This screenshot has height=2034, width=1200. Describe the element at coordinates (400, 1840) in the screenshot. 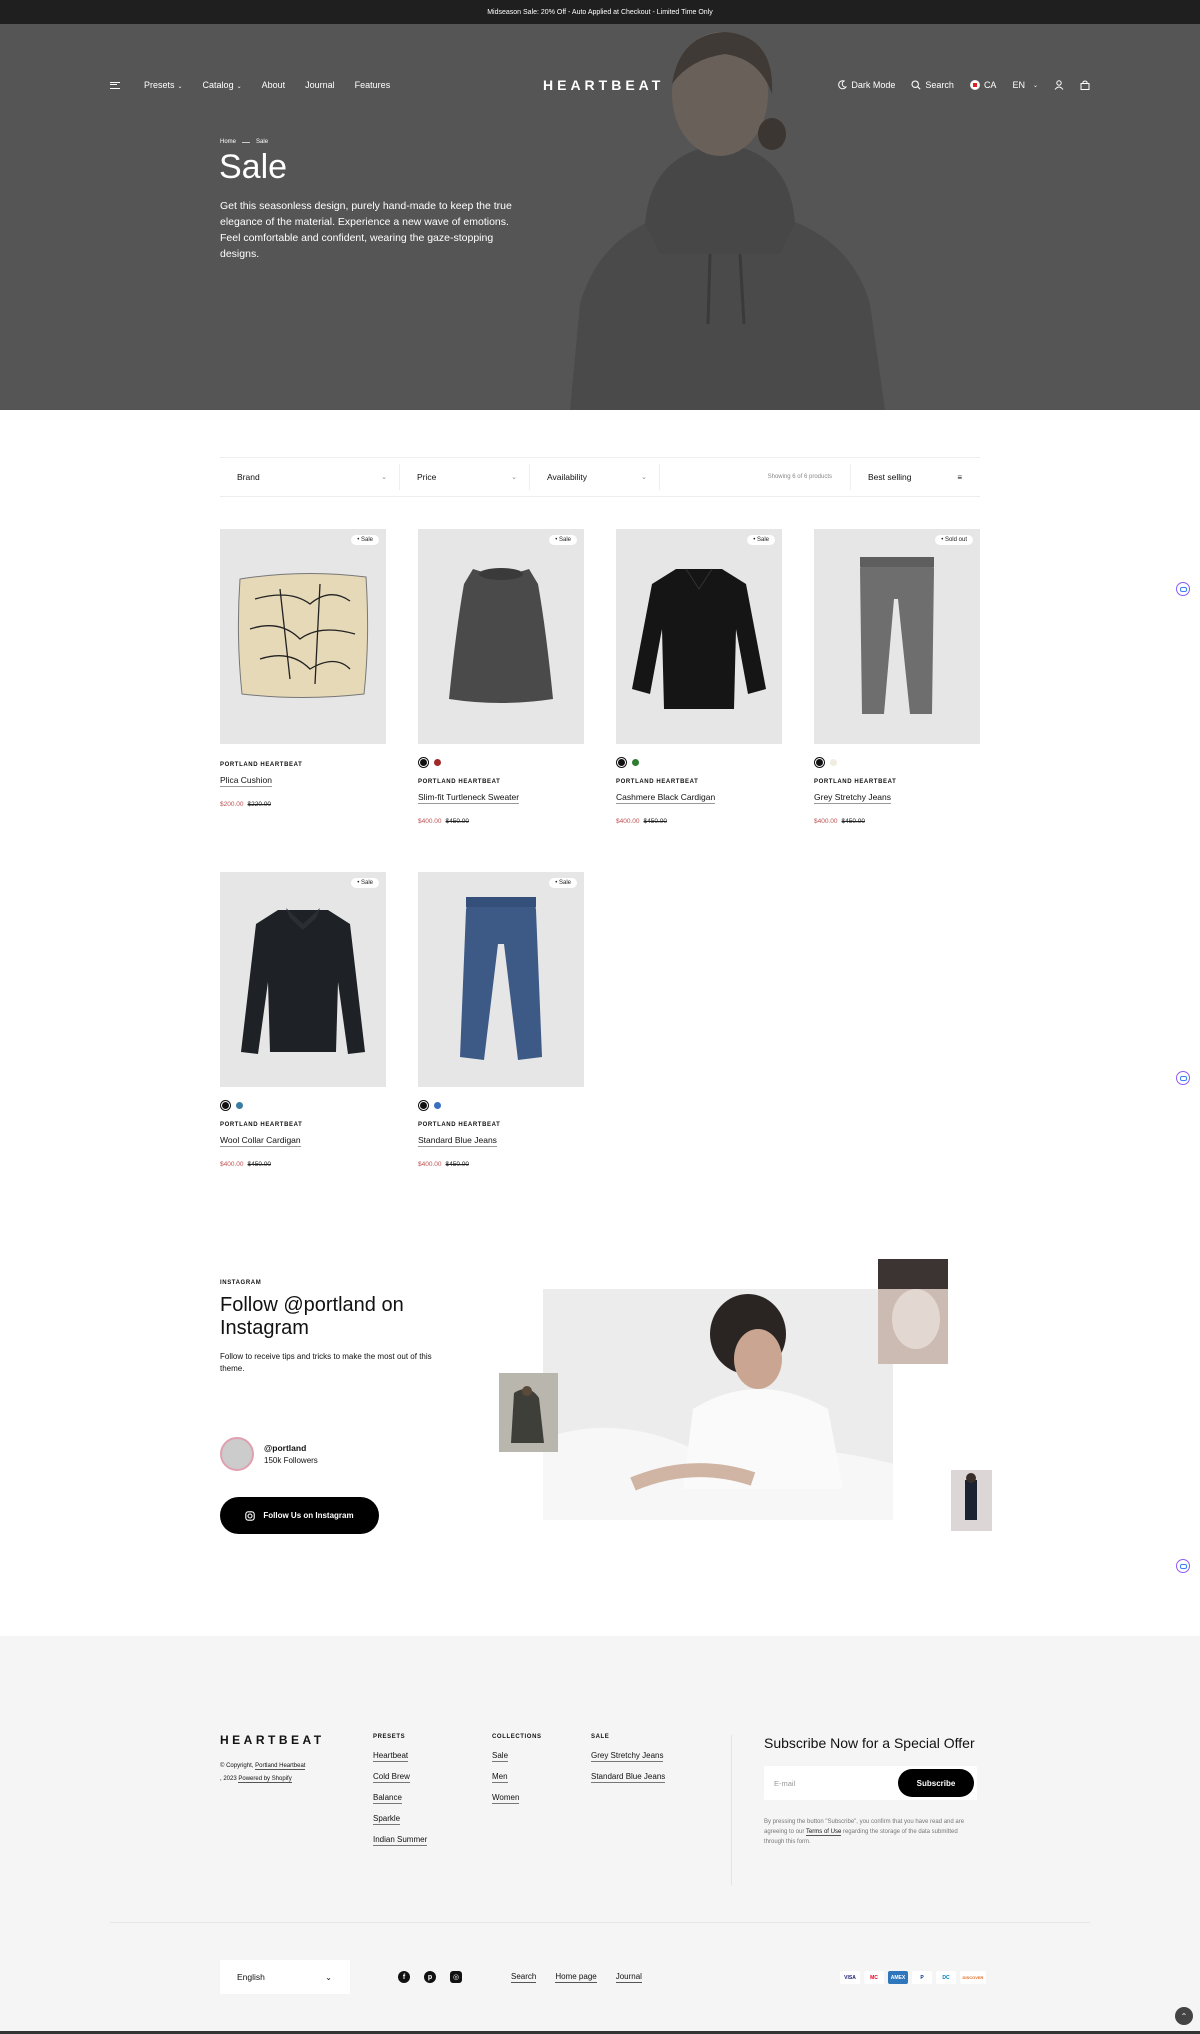

I see `footer-link: Indian Summer` at that location.